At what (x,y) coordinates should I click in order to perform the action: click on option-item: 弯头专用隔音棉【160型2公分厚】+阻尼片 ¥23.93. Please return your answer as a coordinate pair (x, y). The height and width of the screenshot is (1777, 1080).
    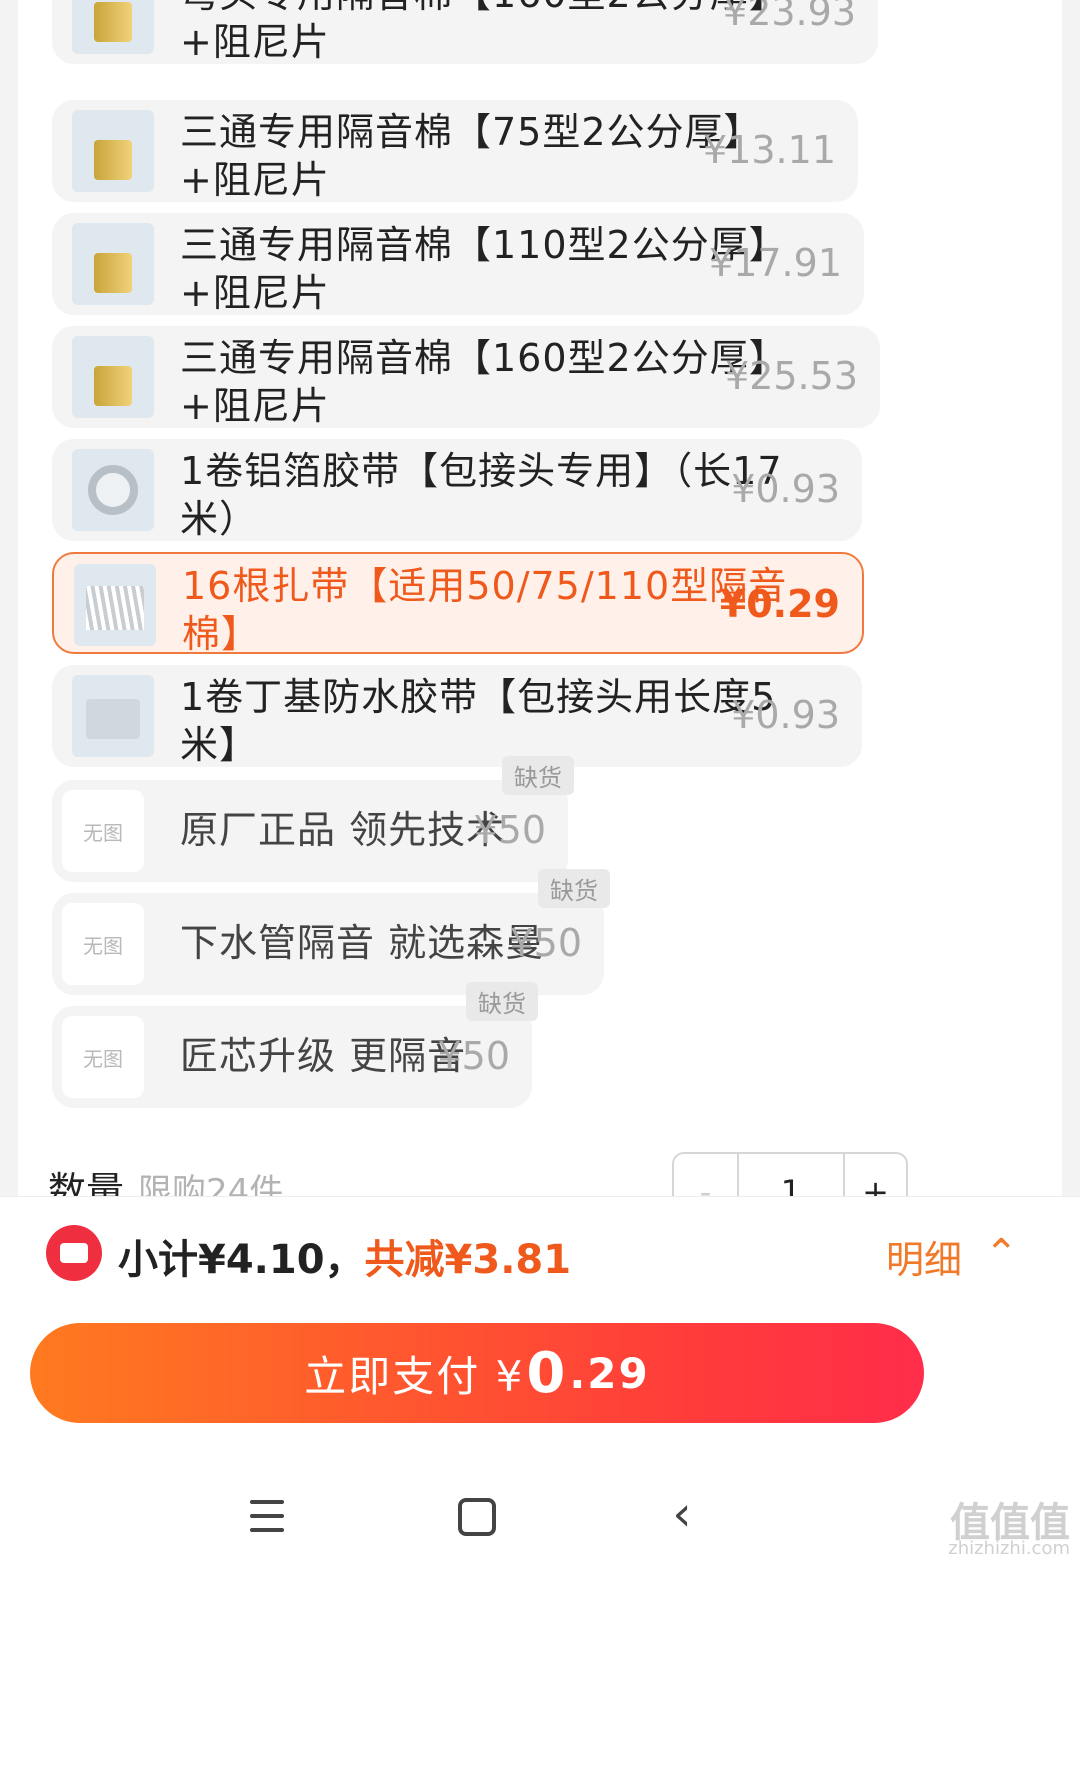
    Looking at the image, I should click on (465, 32).